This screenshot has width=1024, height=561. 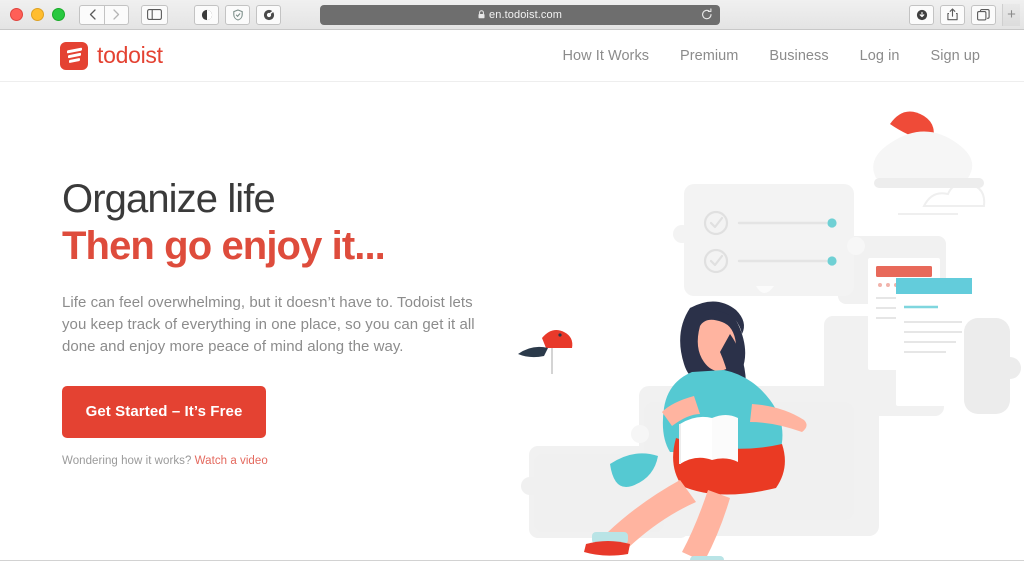 I want to click on shield-icon, so click(x=237, y=14).